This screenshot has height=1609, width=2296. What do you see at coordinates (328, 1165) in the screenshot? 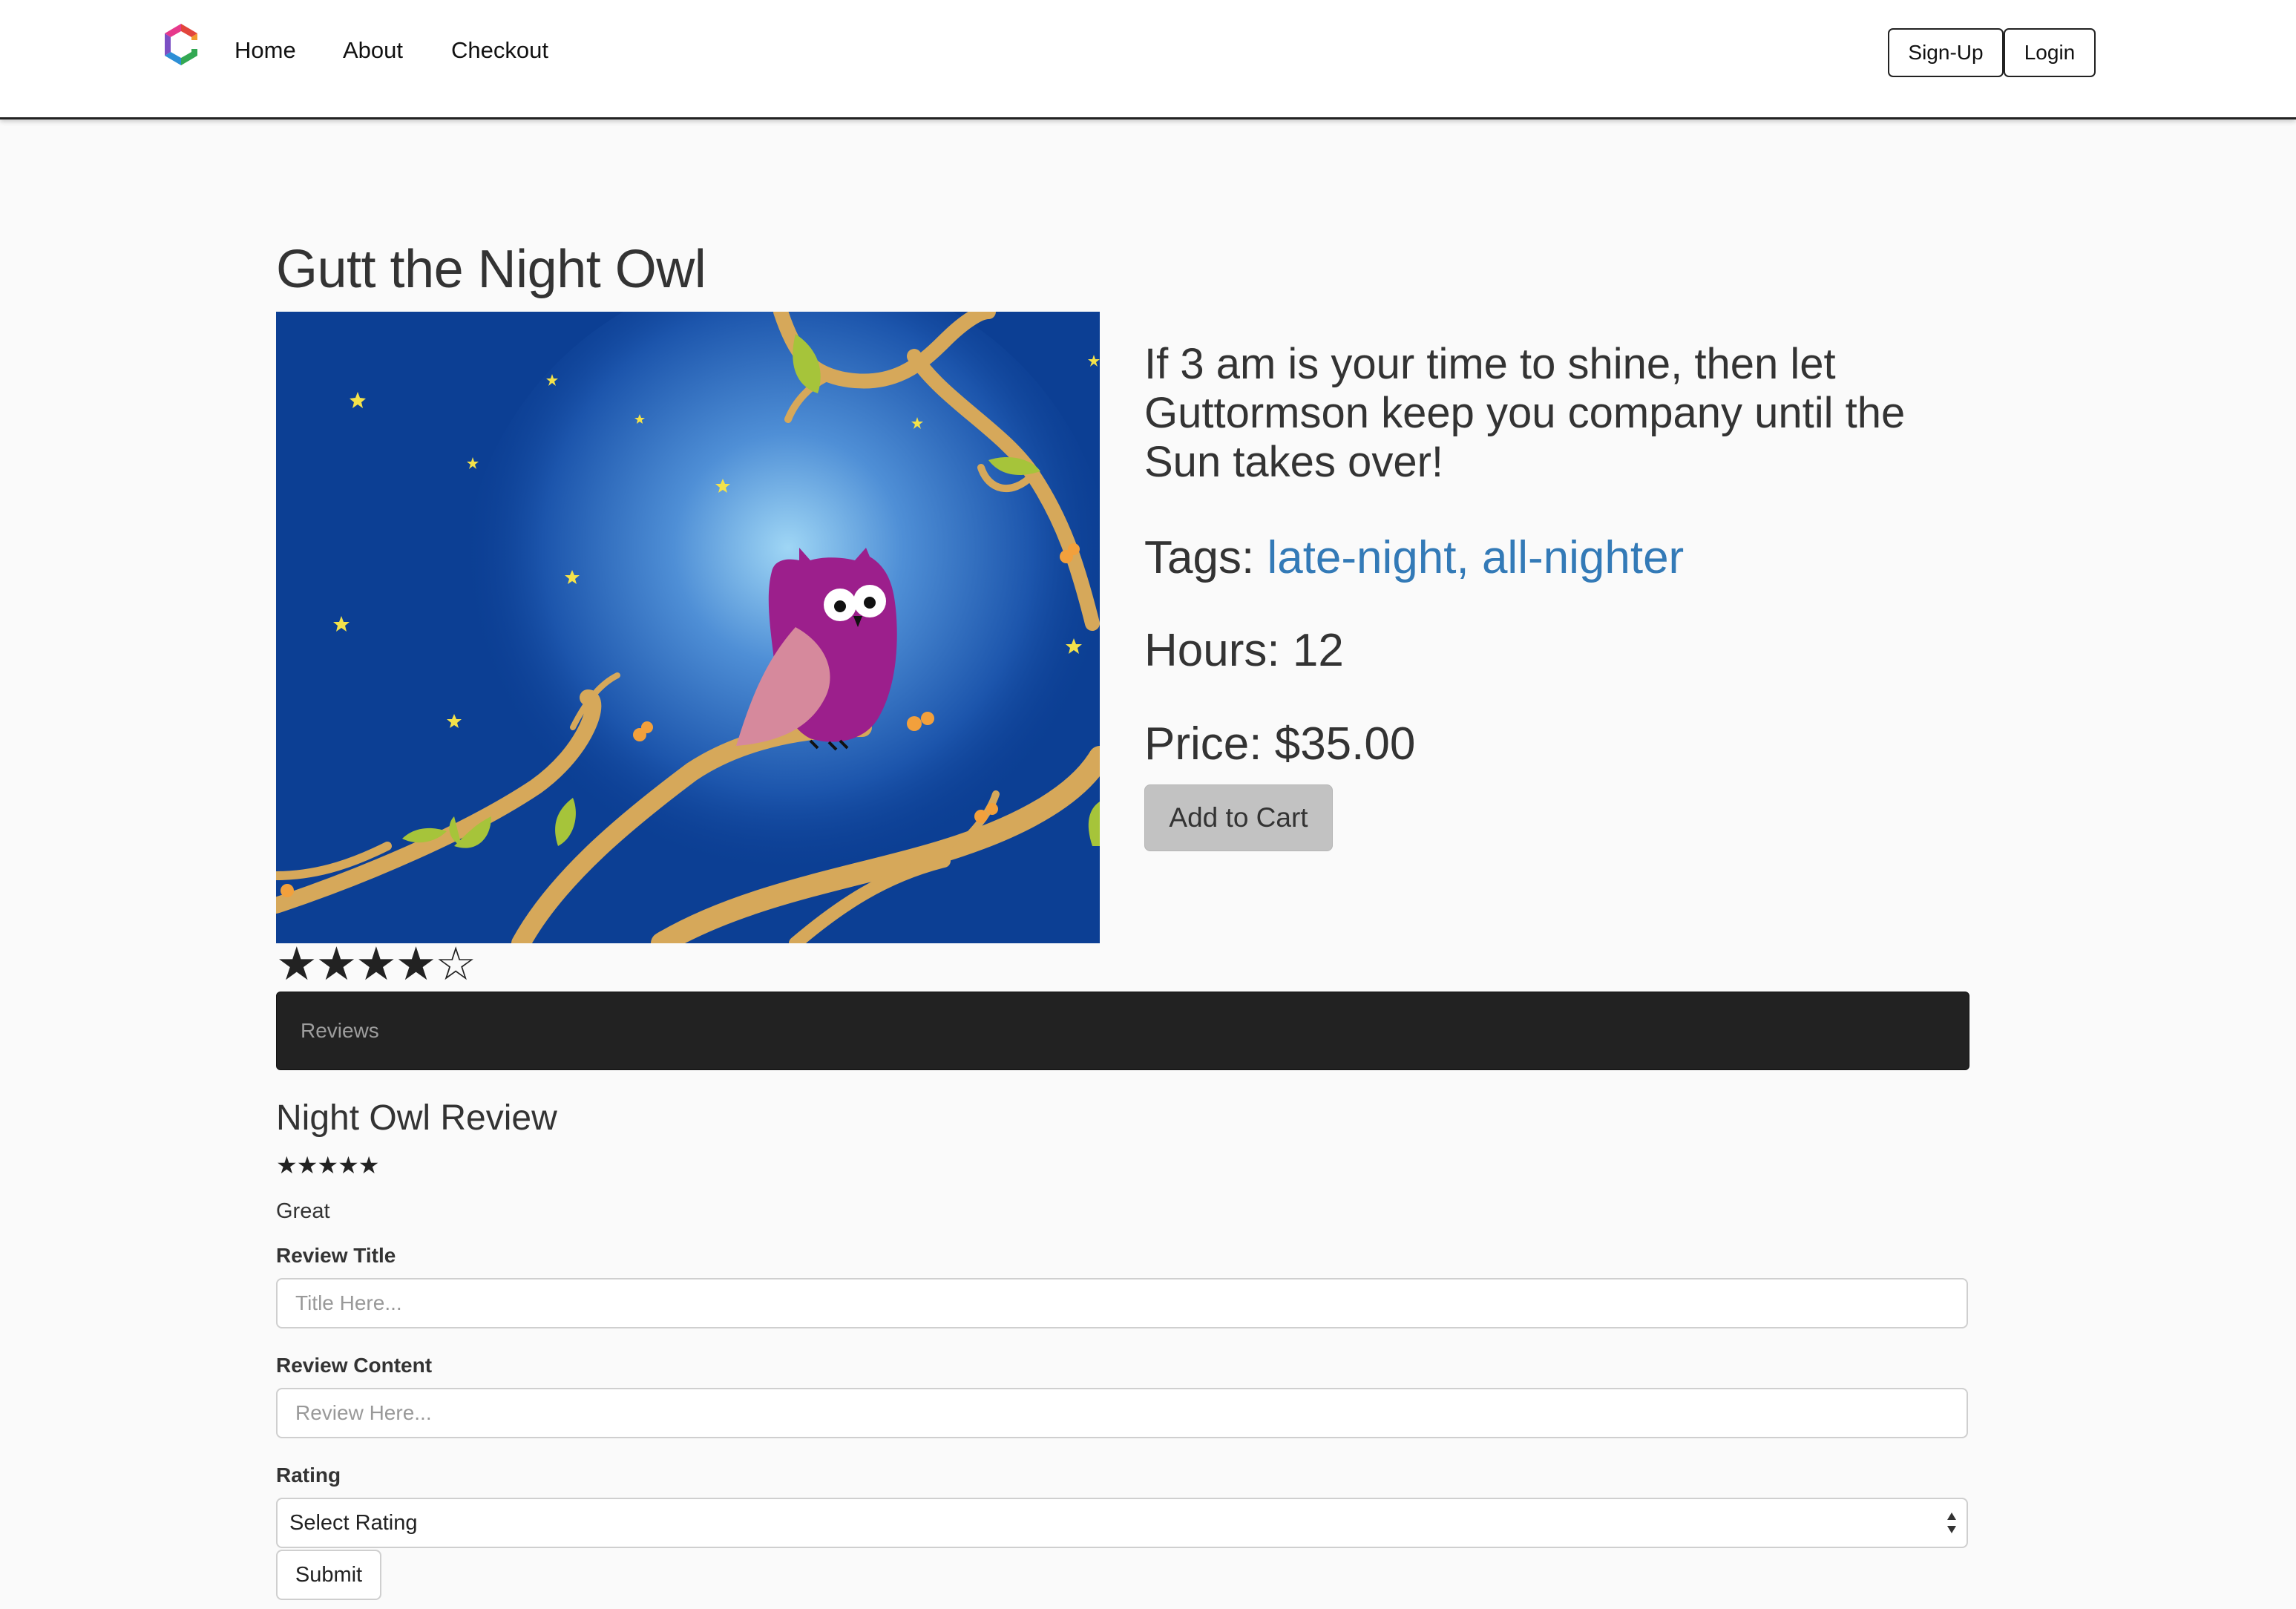
I see `review-rating-stars: ★★★★★` at bounding box center [328, 1165].